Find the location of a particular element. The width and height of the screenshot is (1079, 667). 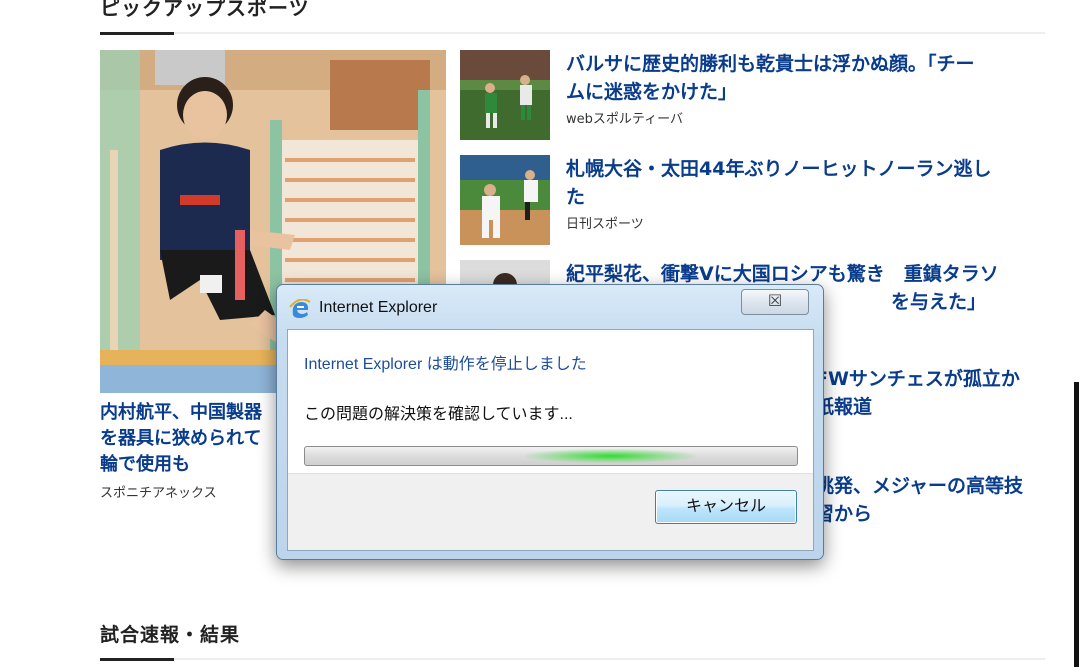

news-thumb-soccer is located at coordinates (505, 95).